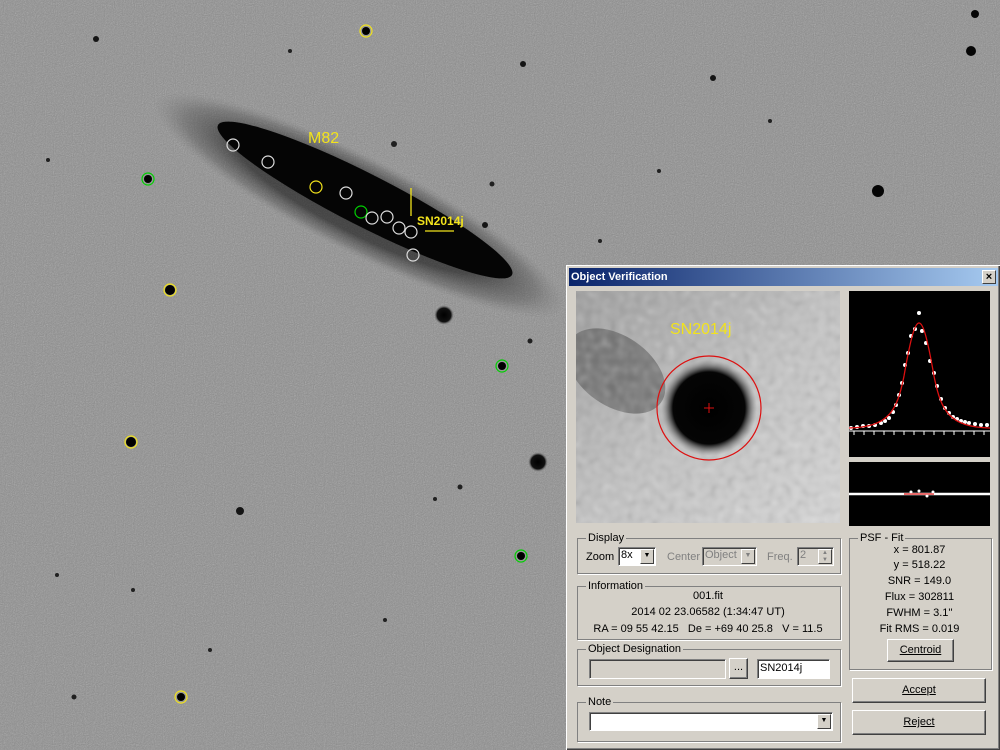 Image resolution: width=1000 pixels, height=750 pixels. I want to click on close-button: ×, so click(989, 277).